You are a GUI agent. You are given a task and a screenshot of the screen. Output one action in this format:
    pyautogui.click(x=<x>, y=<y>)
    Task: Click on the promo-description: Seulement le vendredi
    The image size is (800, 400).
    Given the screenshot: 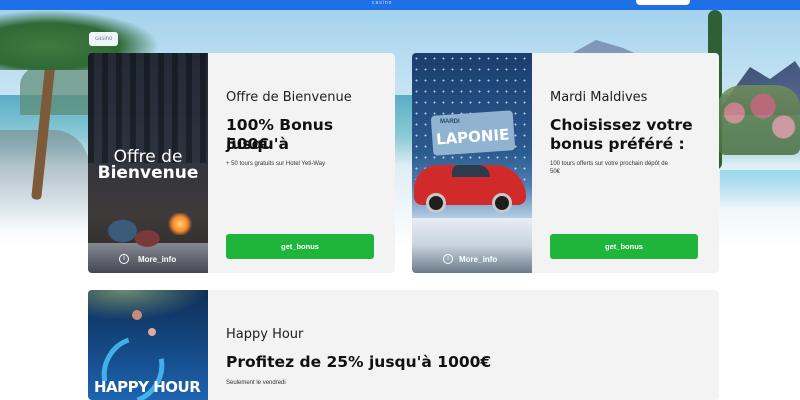 What is the action you would take?
    pyautogui.click(x=256, y=383)
    